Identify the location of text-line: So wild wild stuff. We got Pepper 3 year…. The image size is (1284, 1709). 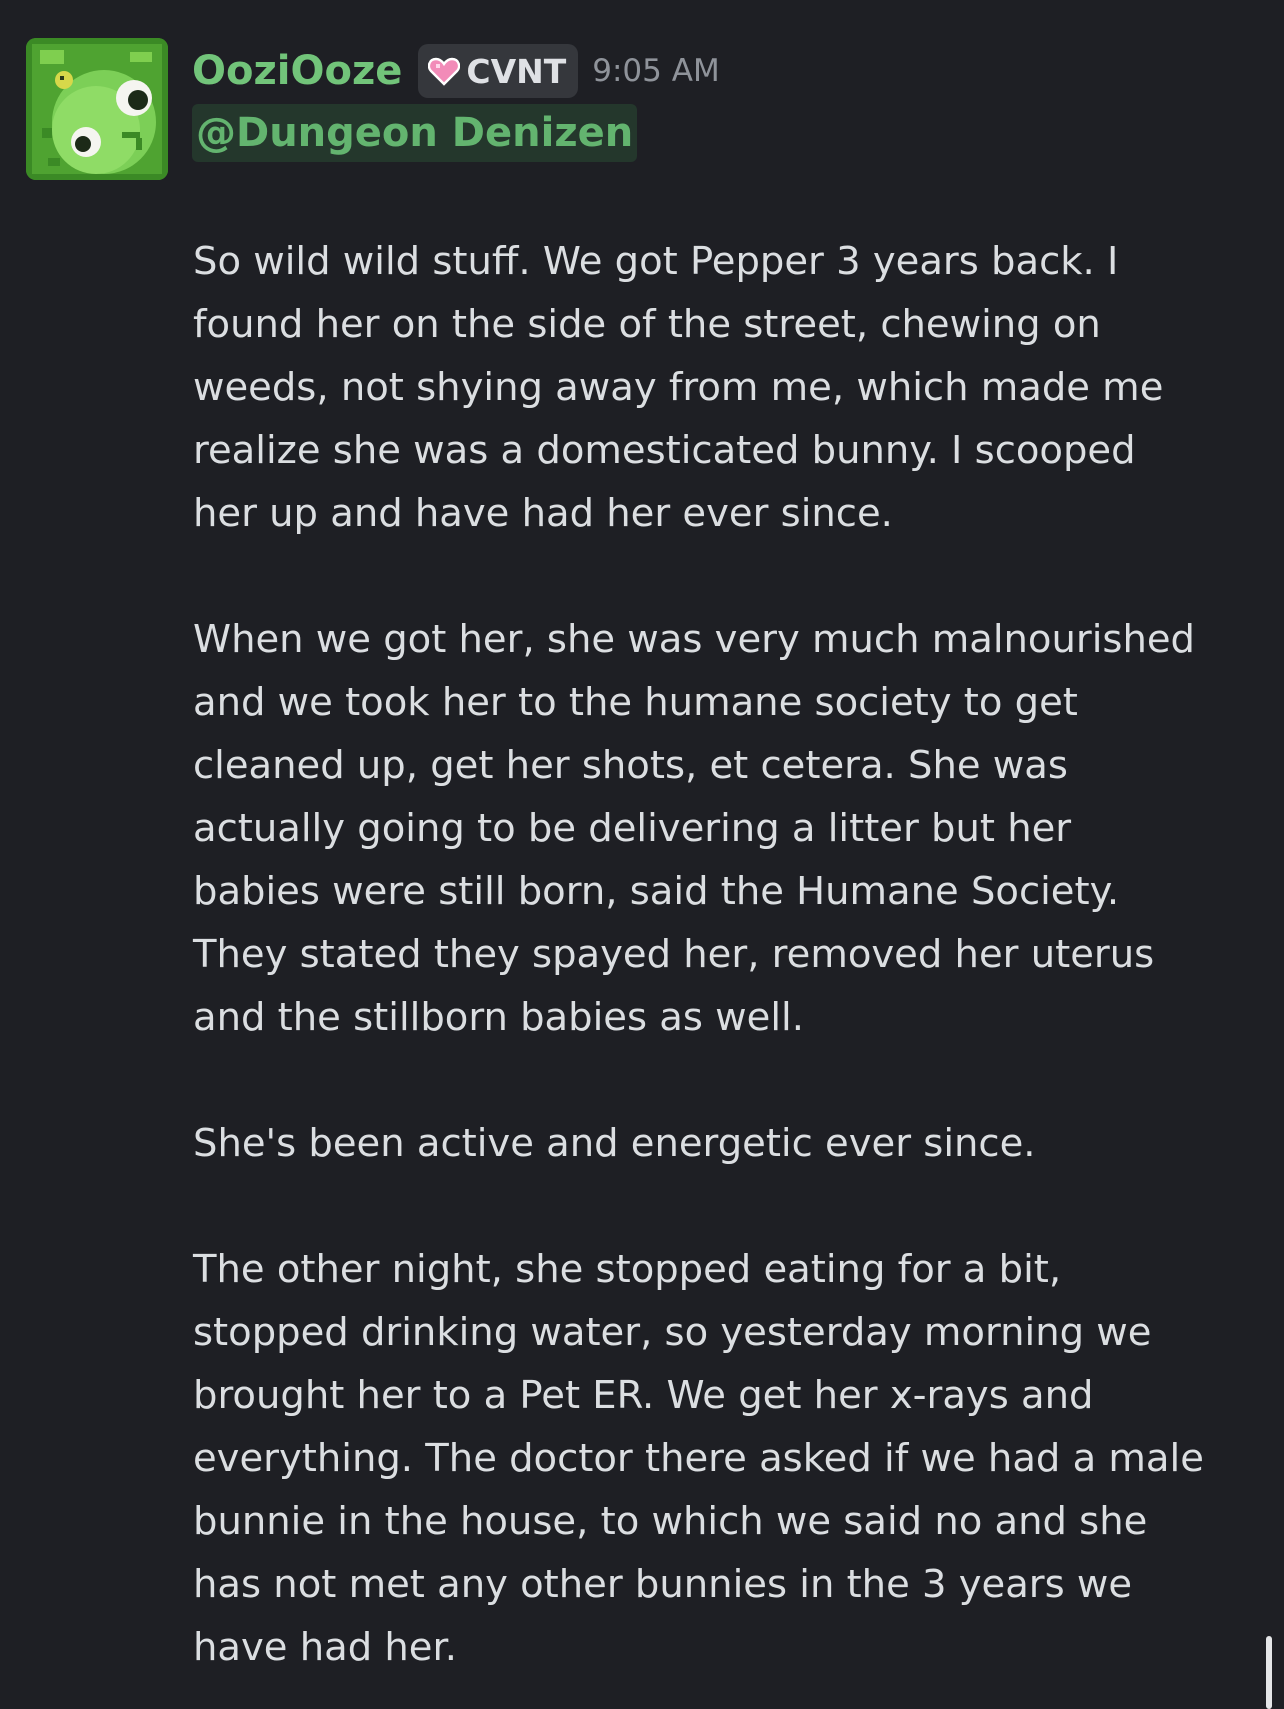
(656, 261).